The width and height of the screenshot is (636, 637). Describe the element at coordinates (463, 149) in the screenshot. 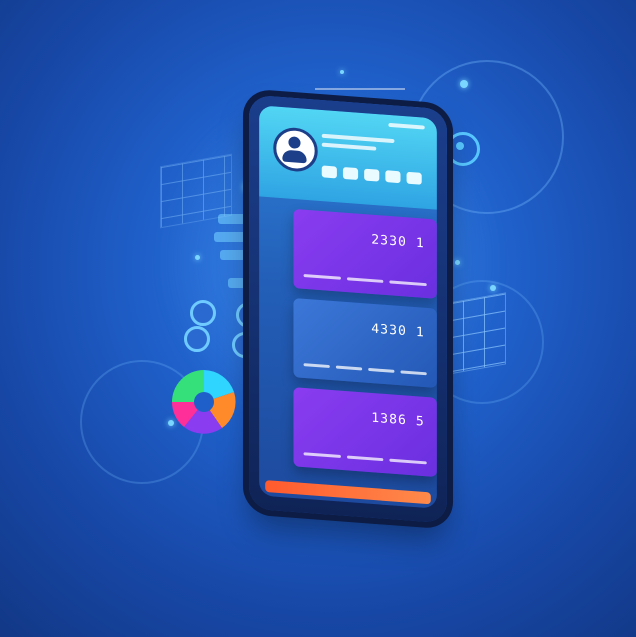

I see `gear-icon` at that location.